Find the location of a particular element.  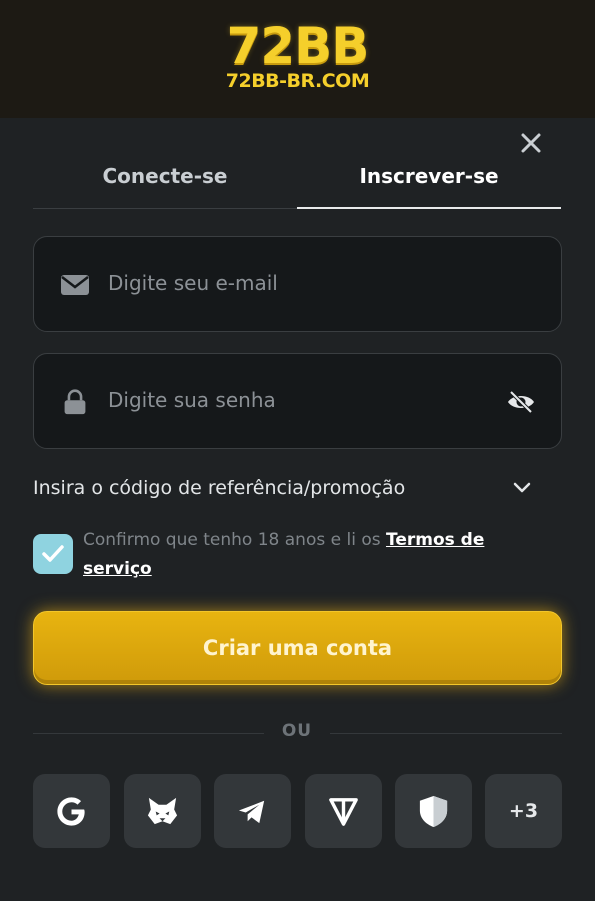

tab-underline is located at coordinates (165, 208).